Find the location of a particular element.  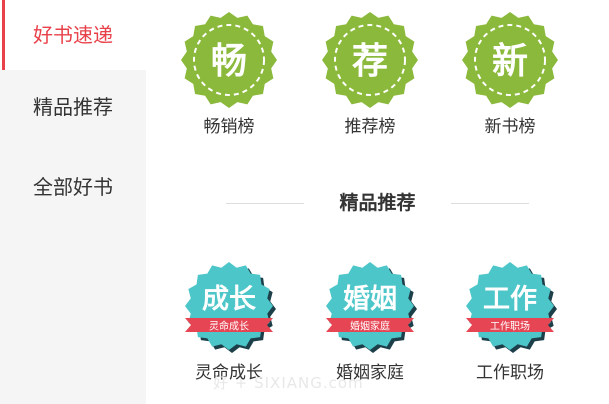

new-books-list-link: 新 新书榜 is located at coordinates (510, 73).